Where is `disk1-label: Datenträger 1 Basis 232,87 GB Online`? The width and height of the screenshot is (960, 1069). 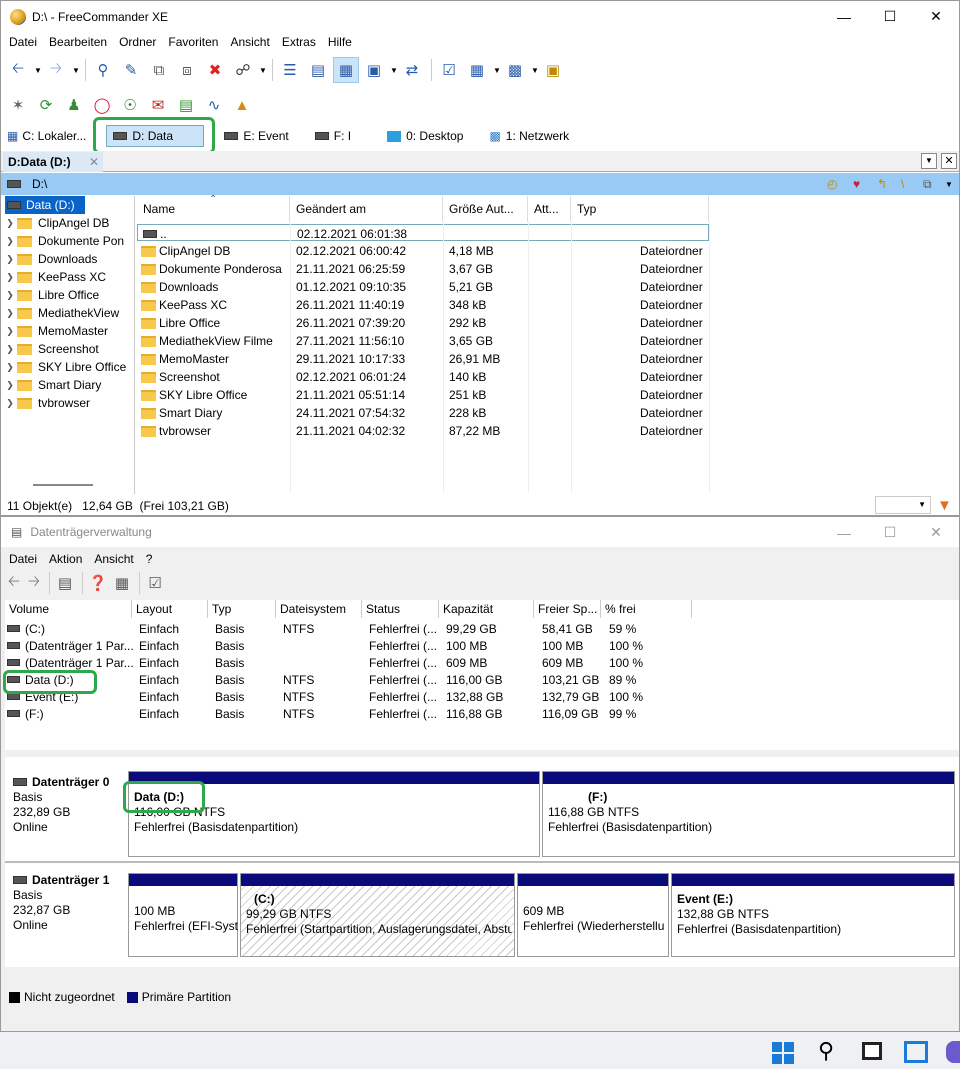
disk1-label: Datenträger 1 Basis 232,87 GB Online is located at coordinates (69, 903).